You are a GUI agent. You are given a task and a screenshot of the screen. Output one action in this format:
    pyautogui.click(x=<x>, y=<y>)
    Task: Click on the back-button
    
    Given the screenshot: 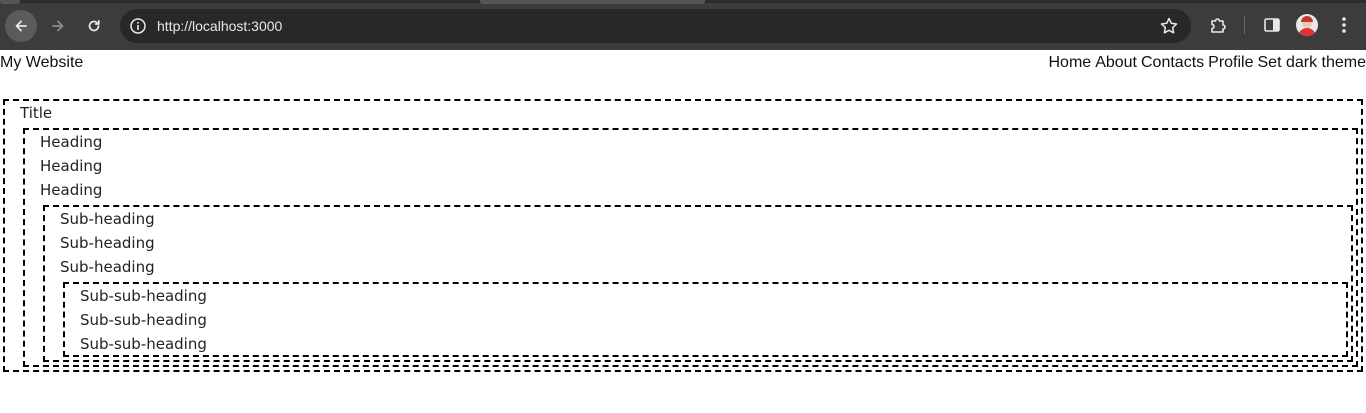 What is the action you would take?
    pyautogui.click(x=21, y=26)
    